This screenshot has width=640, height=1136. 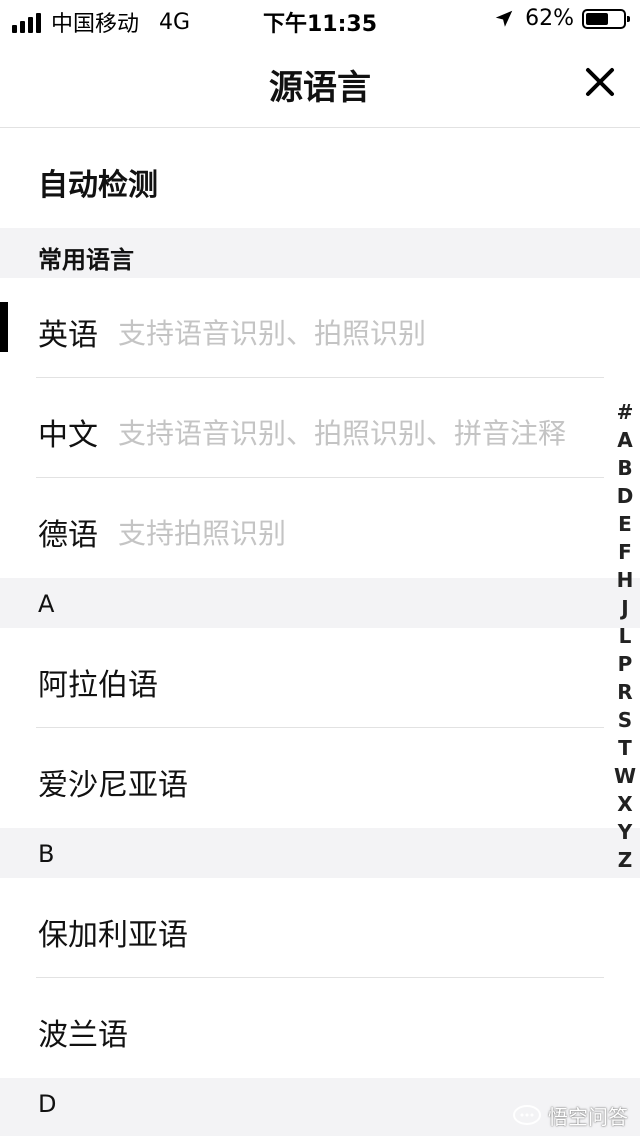 I want to click on index-letter: B, so click(x=625, y=468).